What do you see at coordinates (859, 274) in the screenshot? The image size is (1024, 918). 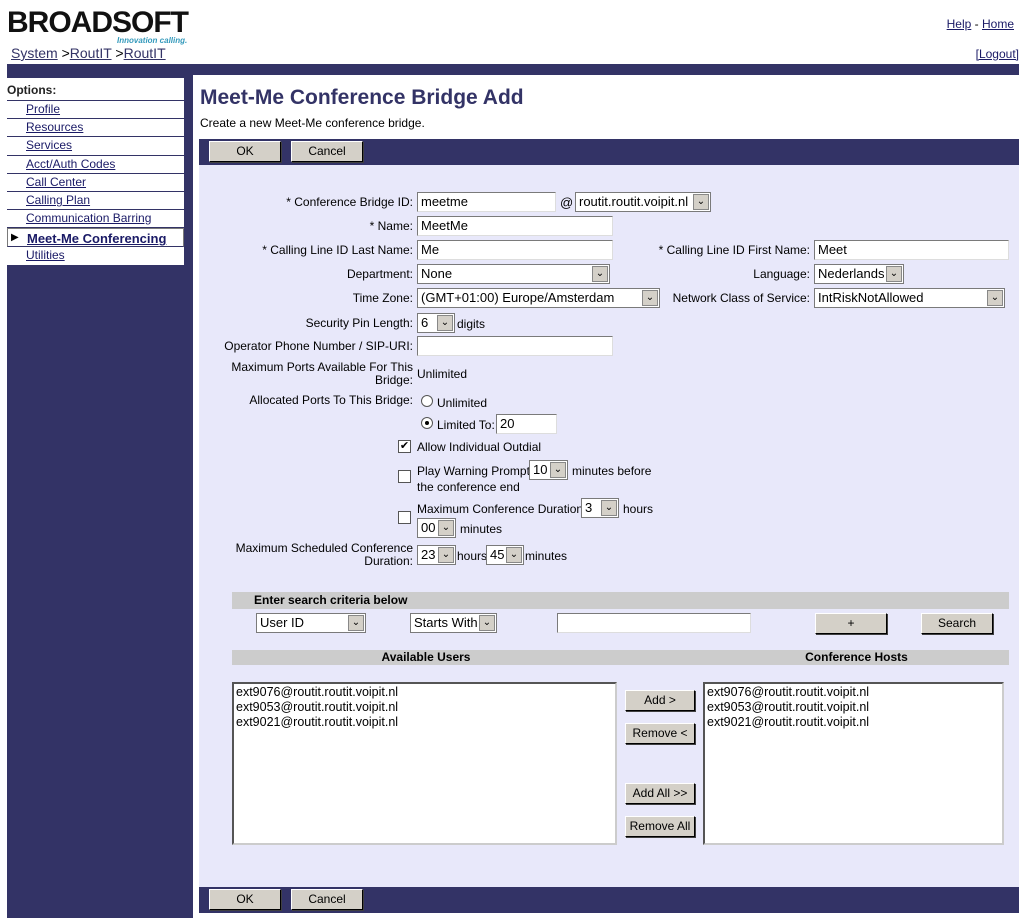 I see `language-select: Nederlands ⌄` at bounding box center [859, 274].